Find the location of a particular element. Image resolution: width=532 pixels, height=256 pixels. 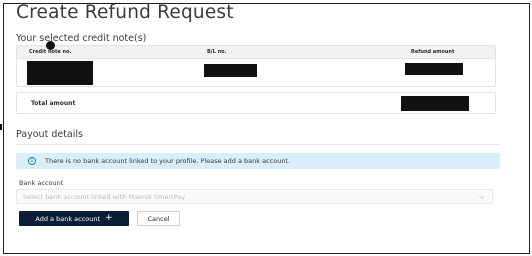

redacted-bl-no is located at coordinates (230, 70).